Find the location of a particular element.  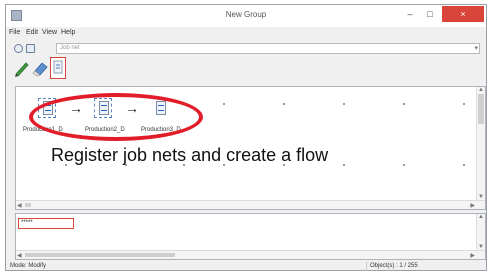

menu-view: View is located at coordinates (49, 32).